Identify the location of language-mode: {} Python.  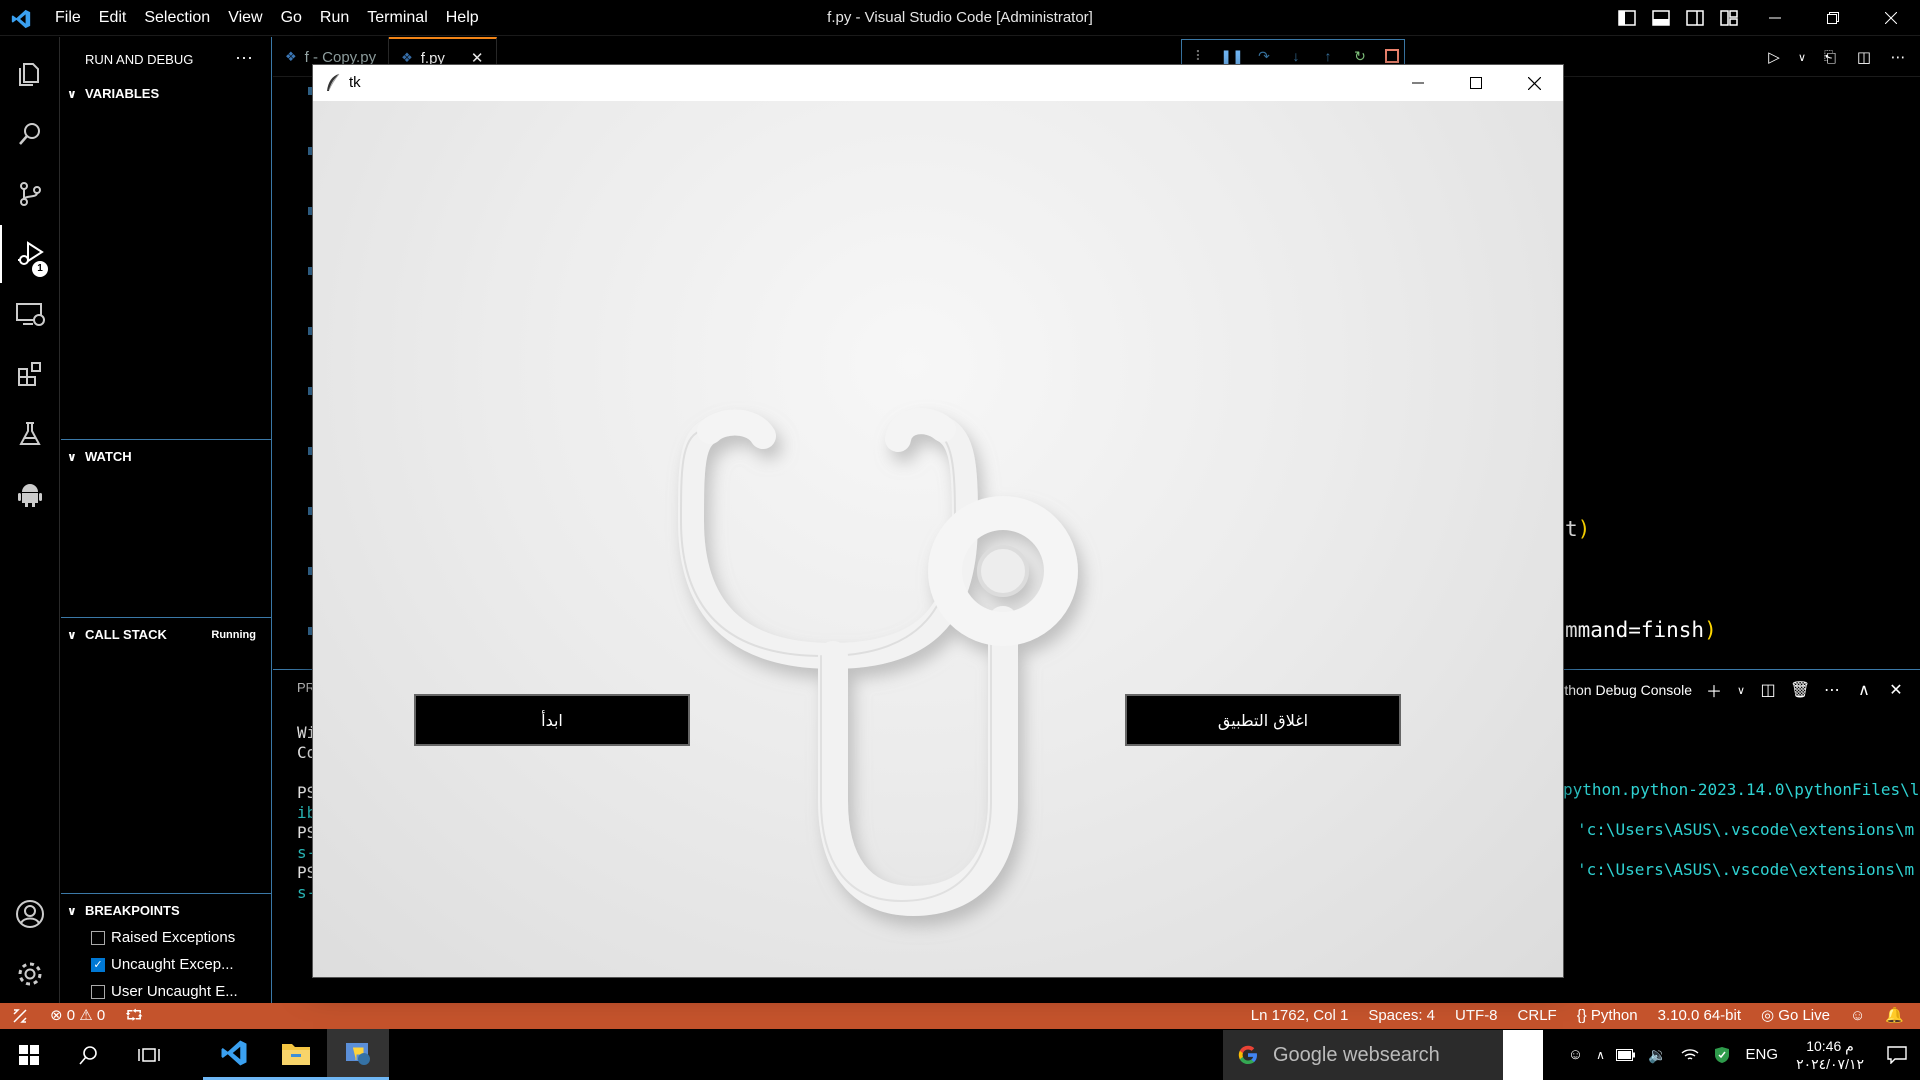
(1607, 1016).